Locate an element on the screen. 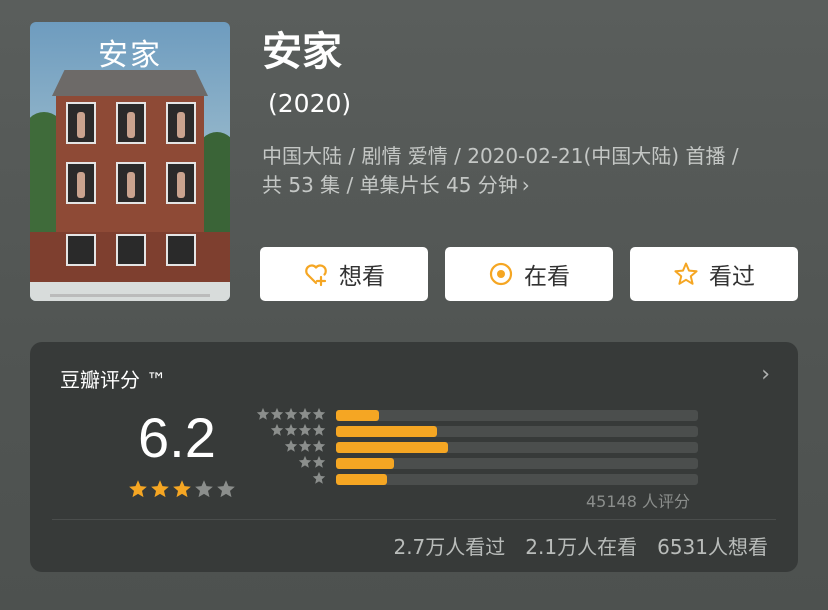 The image size is (828, 610). watching-button: 在看 is located at coordinates (529, 274).